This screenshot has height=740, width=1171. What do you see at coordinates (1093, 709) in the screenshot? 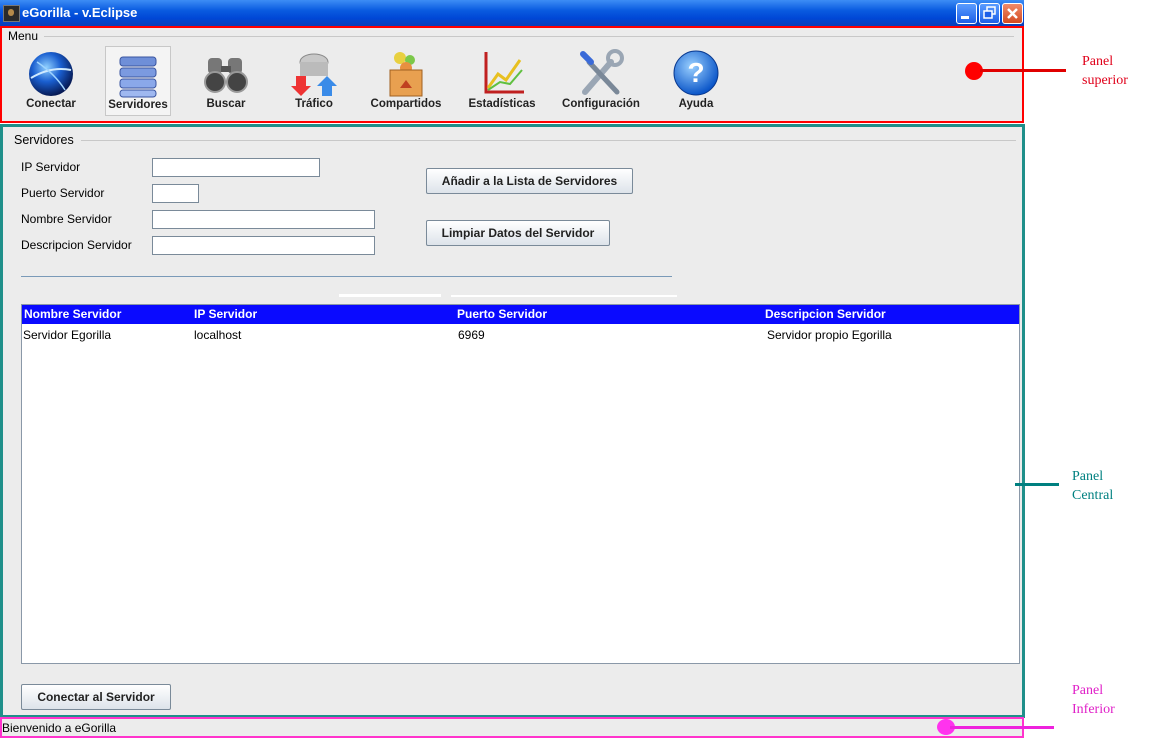
I see `annotation-text: Inferior` at bounding box center [1093, 709].